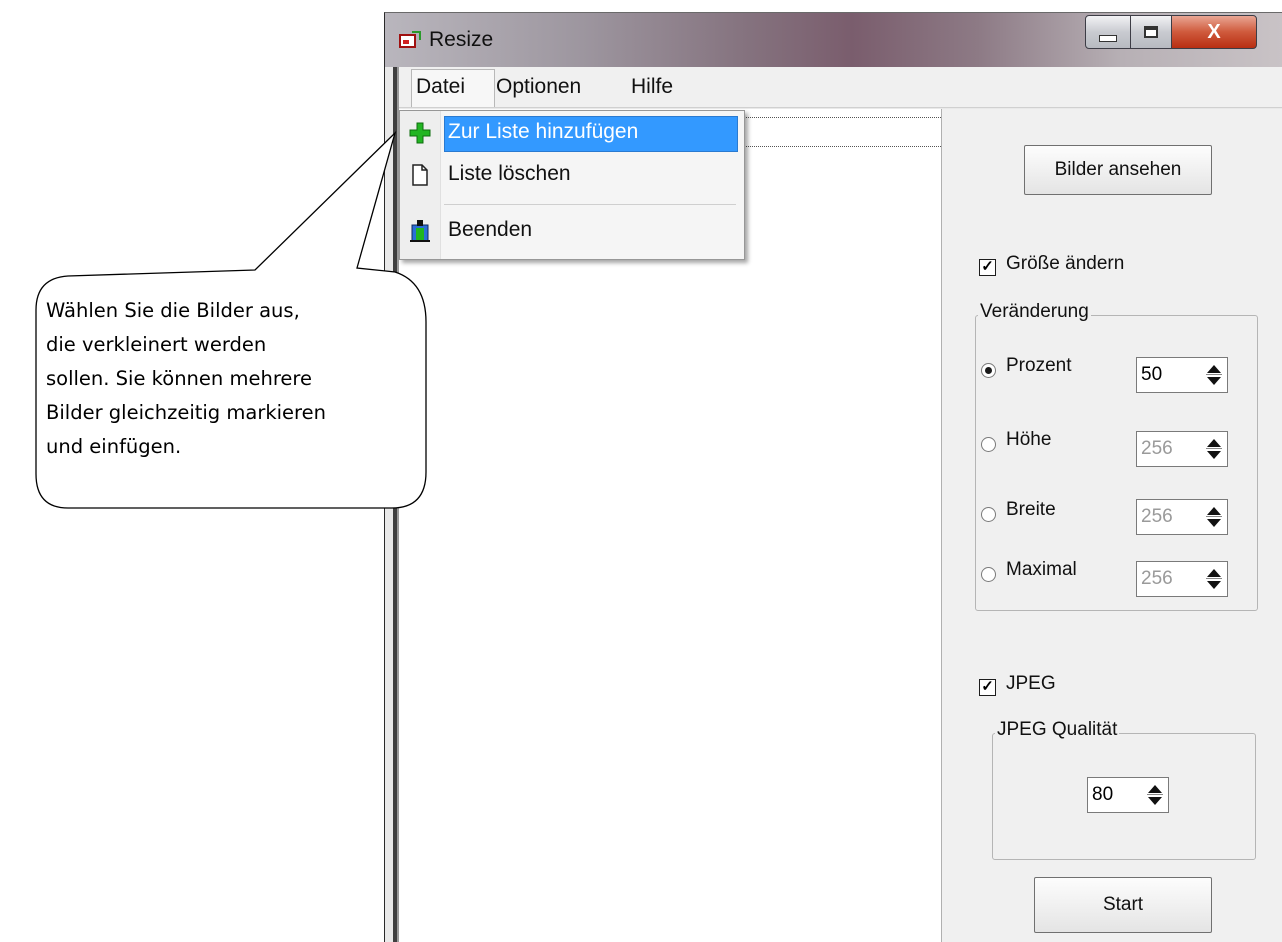 The width and height of the screenshot is (1282, 942). I want to click on maximize-icon, so click(1151, 32).